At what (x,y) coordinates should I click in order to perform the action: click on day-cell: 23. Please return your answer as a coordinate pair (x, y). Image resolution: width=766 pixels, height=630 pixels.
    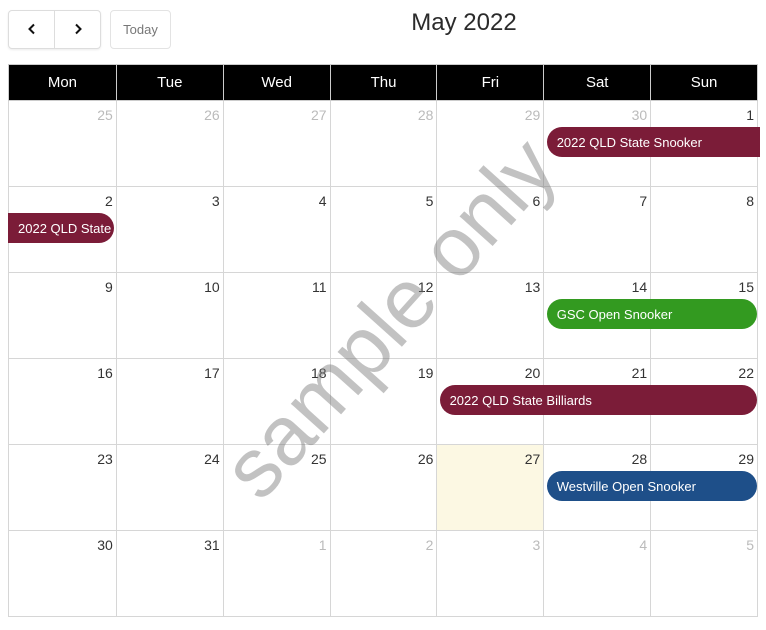
    Looking at the image, I should click on (62, 487).